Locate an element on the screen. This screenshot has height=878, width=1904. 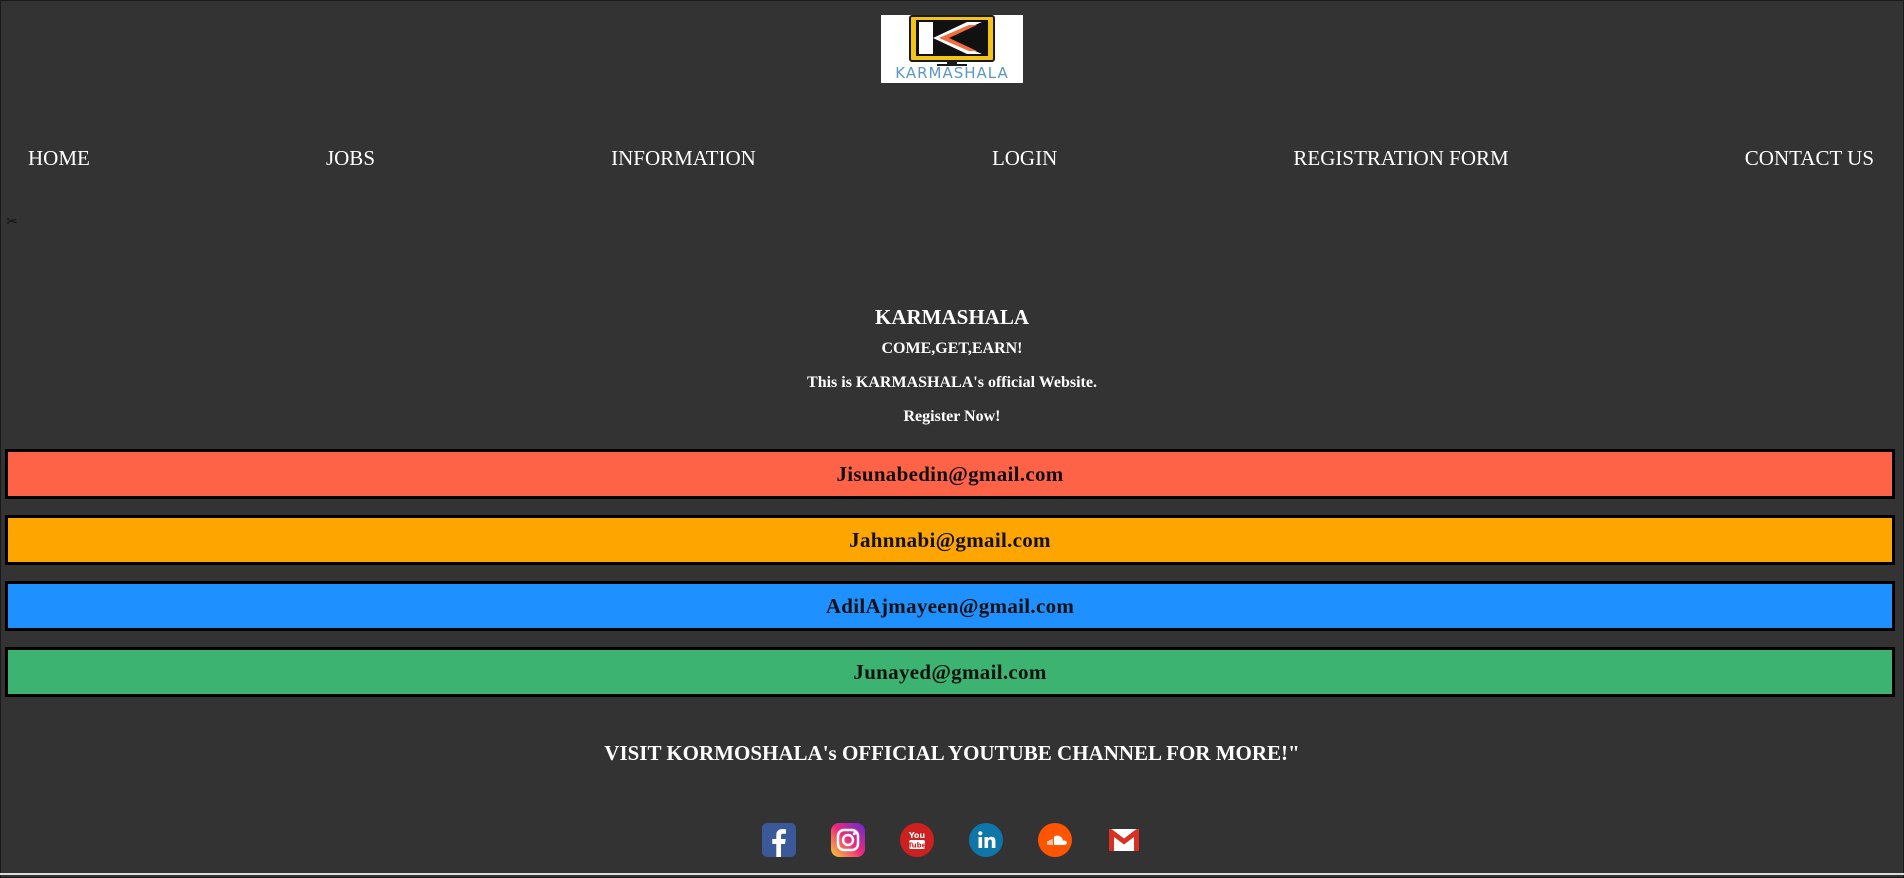
svg-text: You is located at coordinates (917, 835).